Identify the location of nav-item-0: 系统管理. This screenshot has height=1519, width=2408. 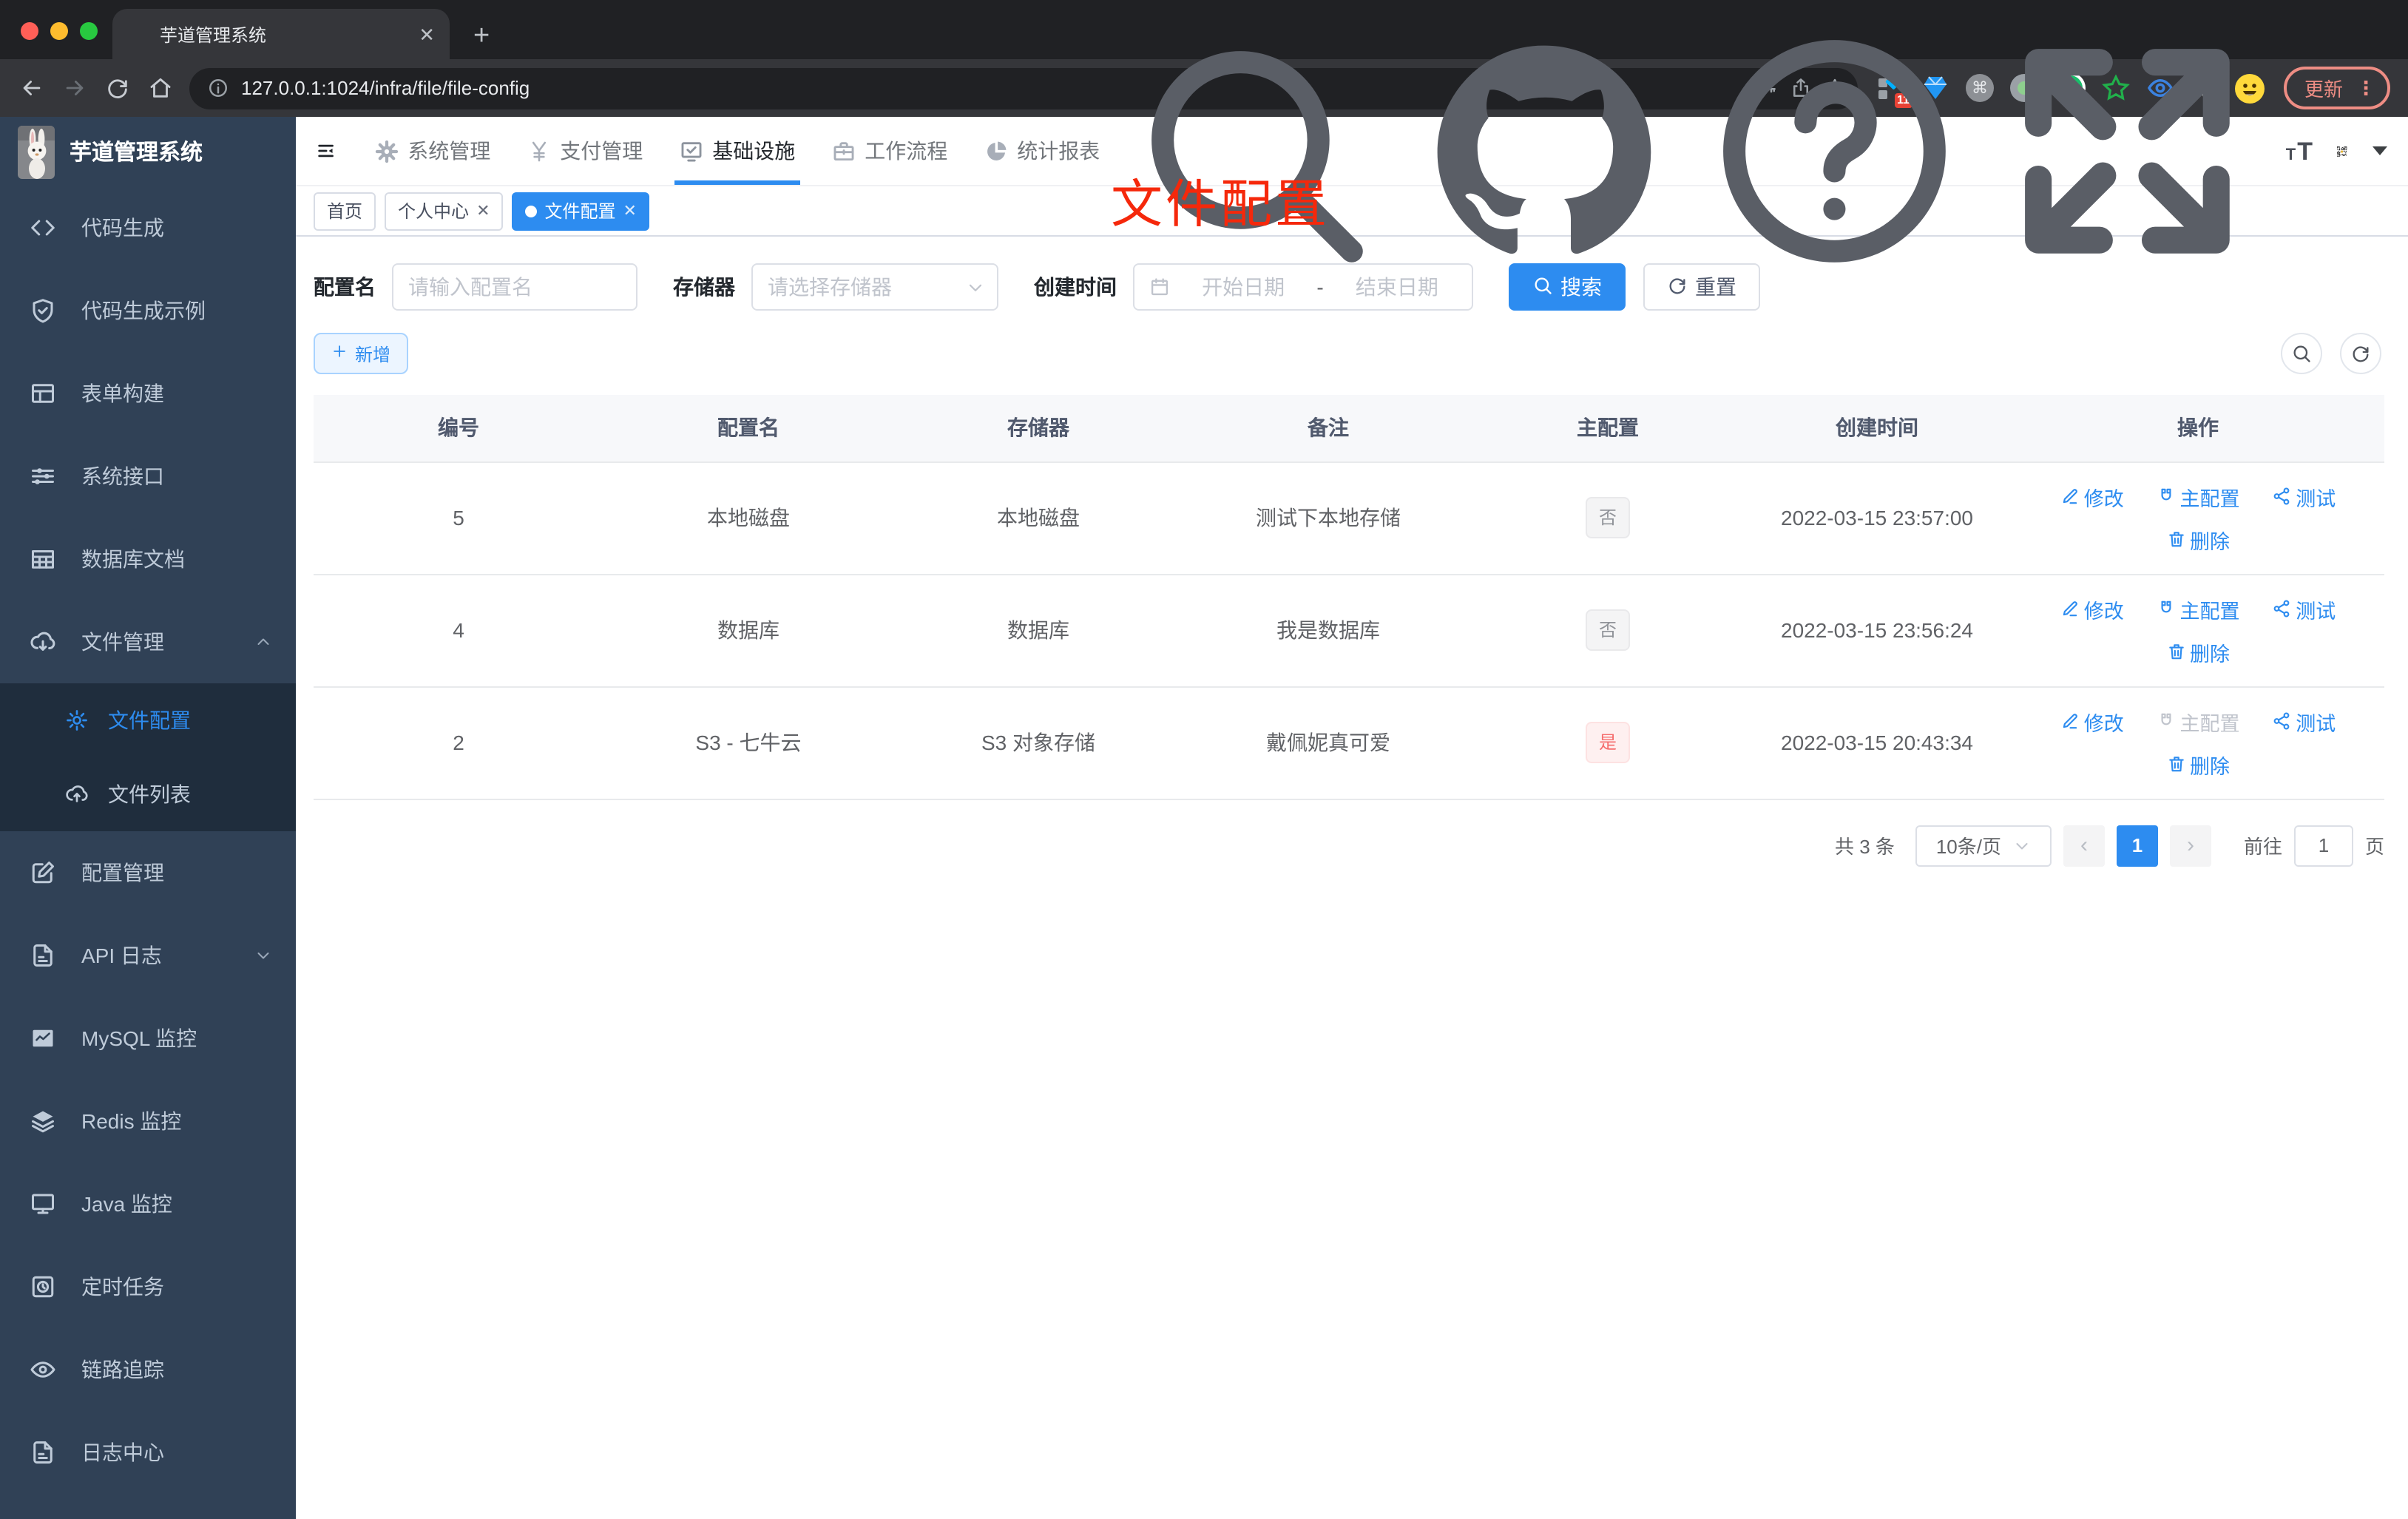
(432, 151).